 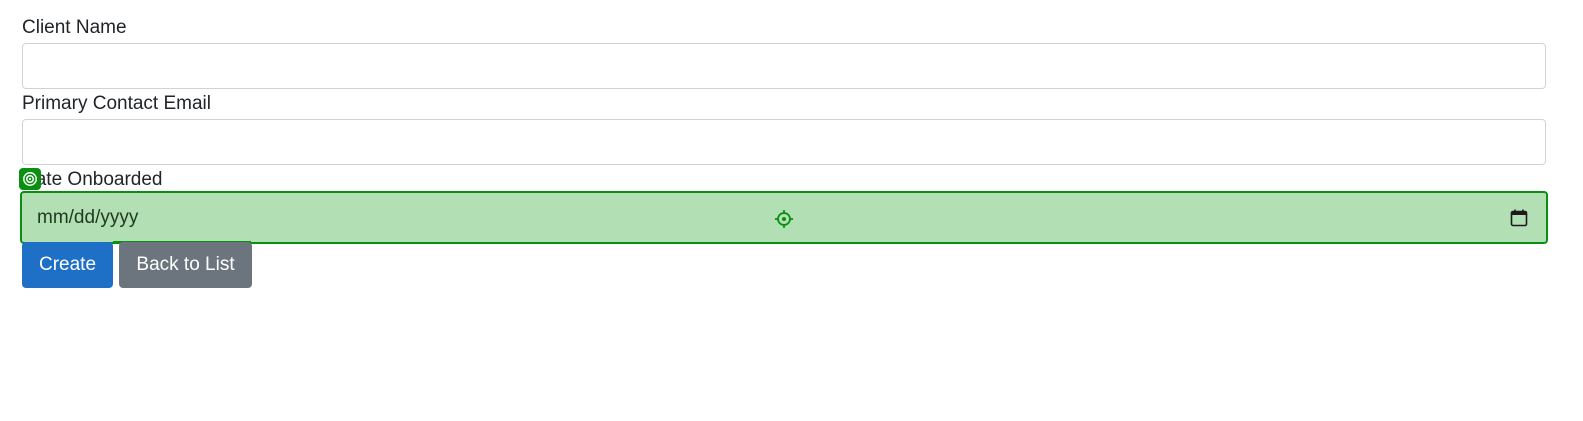 What do you see at coordinates (116, 103) in the screenshot?
I see `primary-contact-email-label: Primary Contact Email` at bounding box center [116, 103].